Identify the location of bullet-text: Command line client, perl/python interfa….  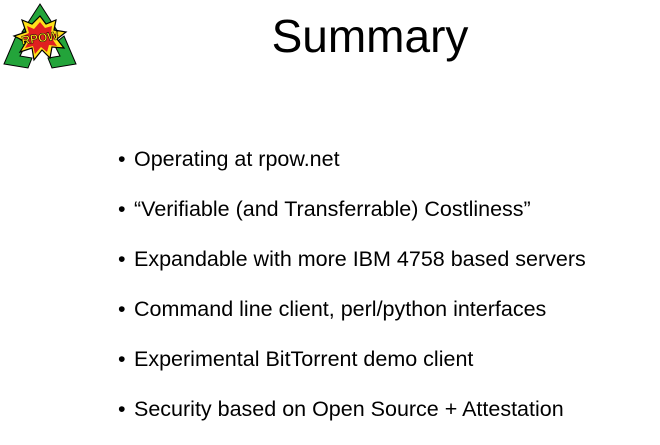
(340, 309).